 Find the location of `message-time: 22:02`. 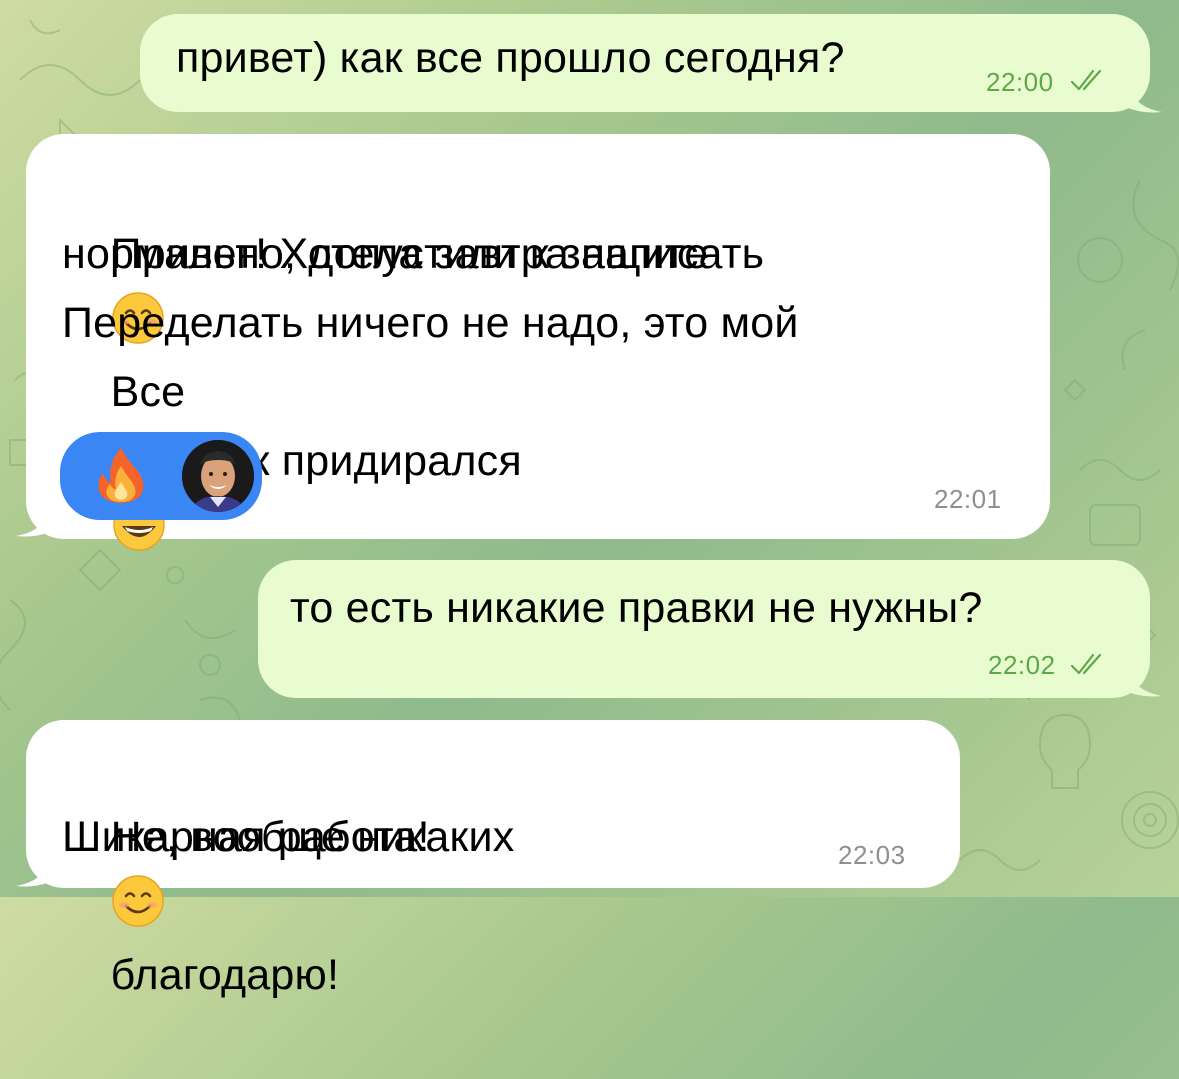

message-time: 22:02 is located at coordinates (1022, 665).